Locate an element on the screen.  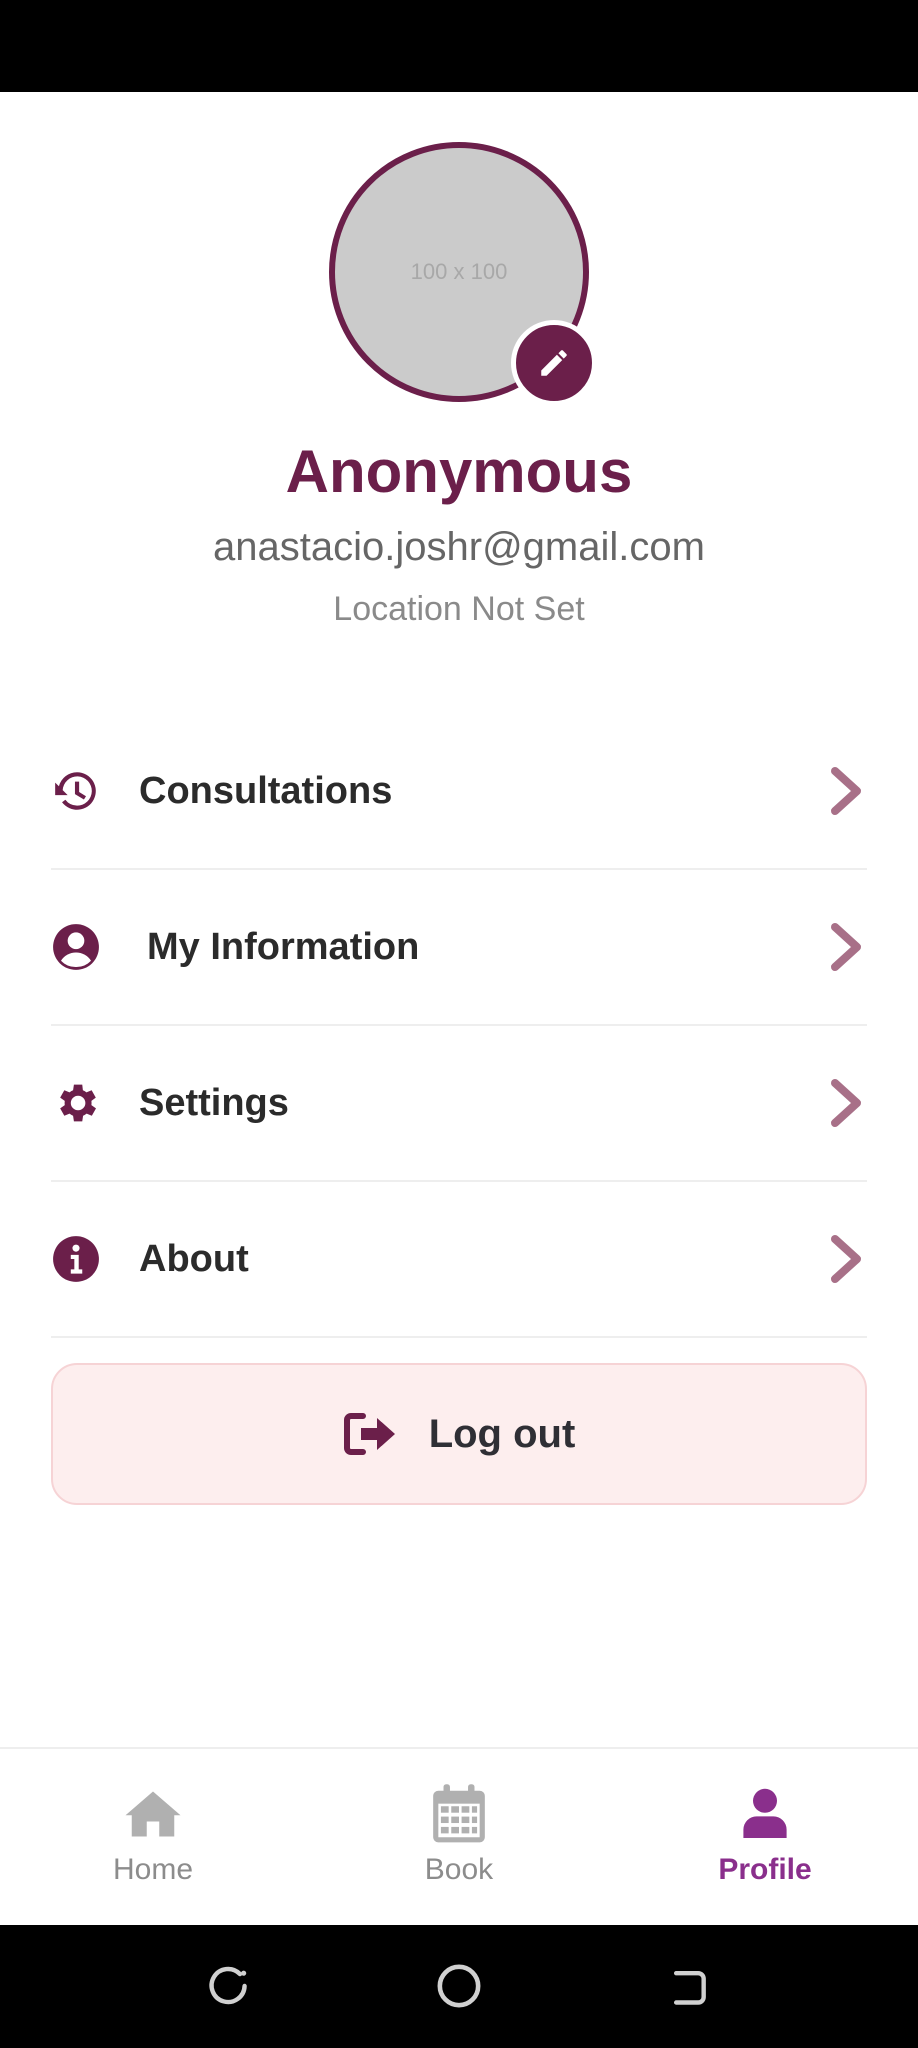
pencil-icon is located at coordinates (554, 363).